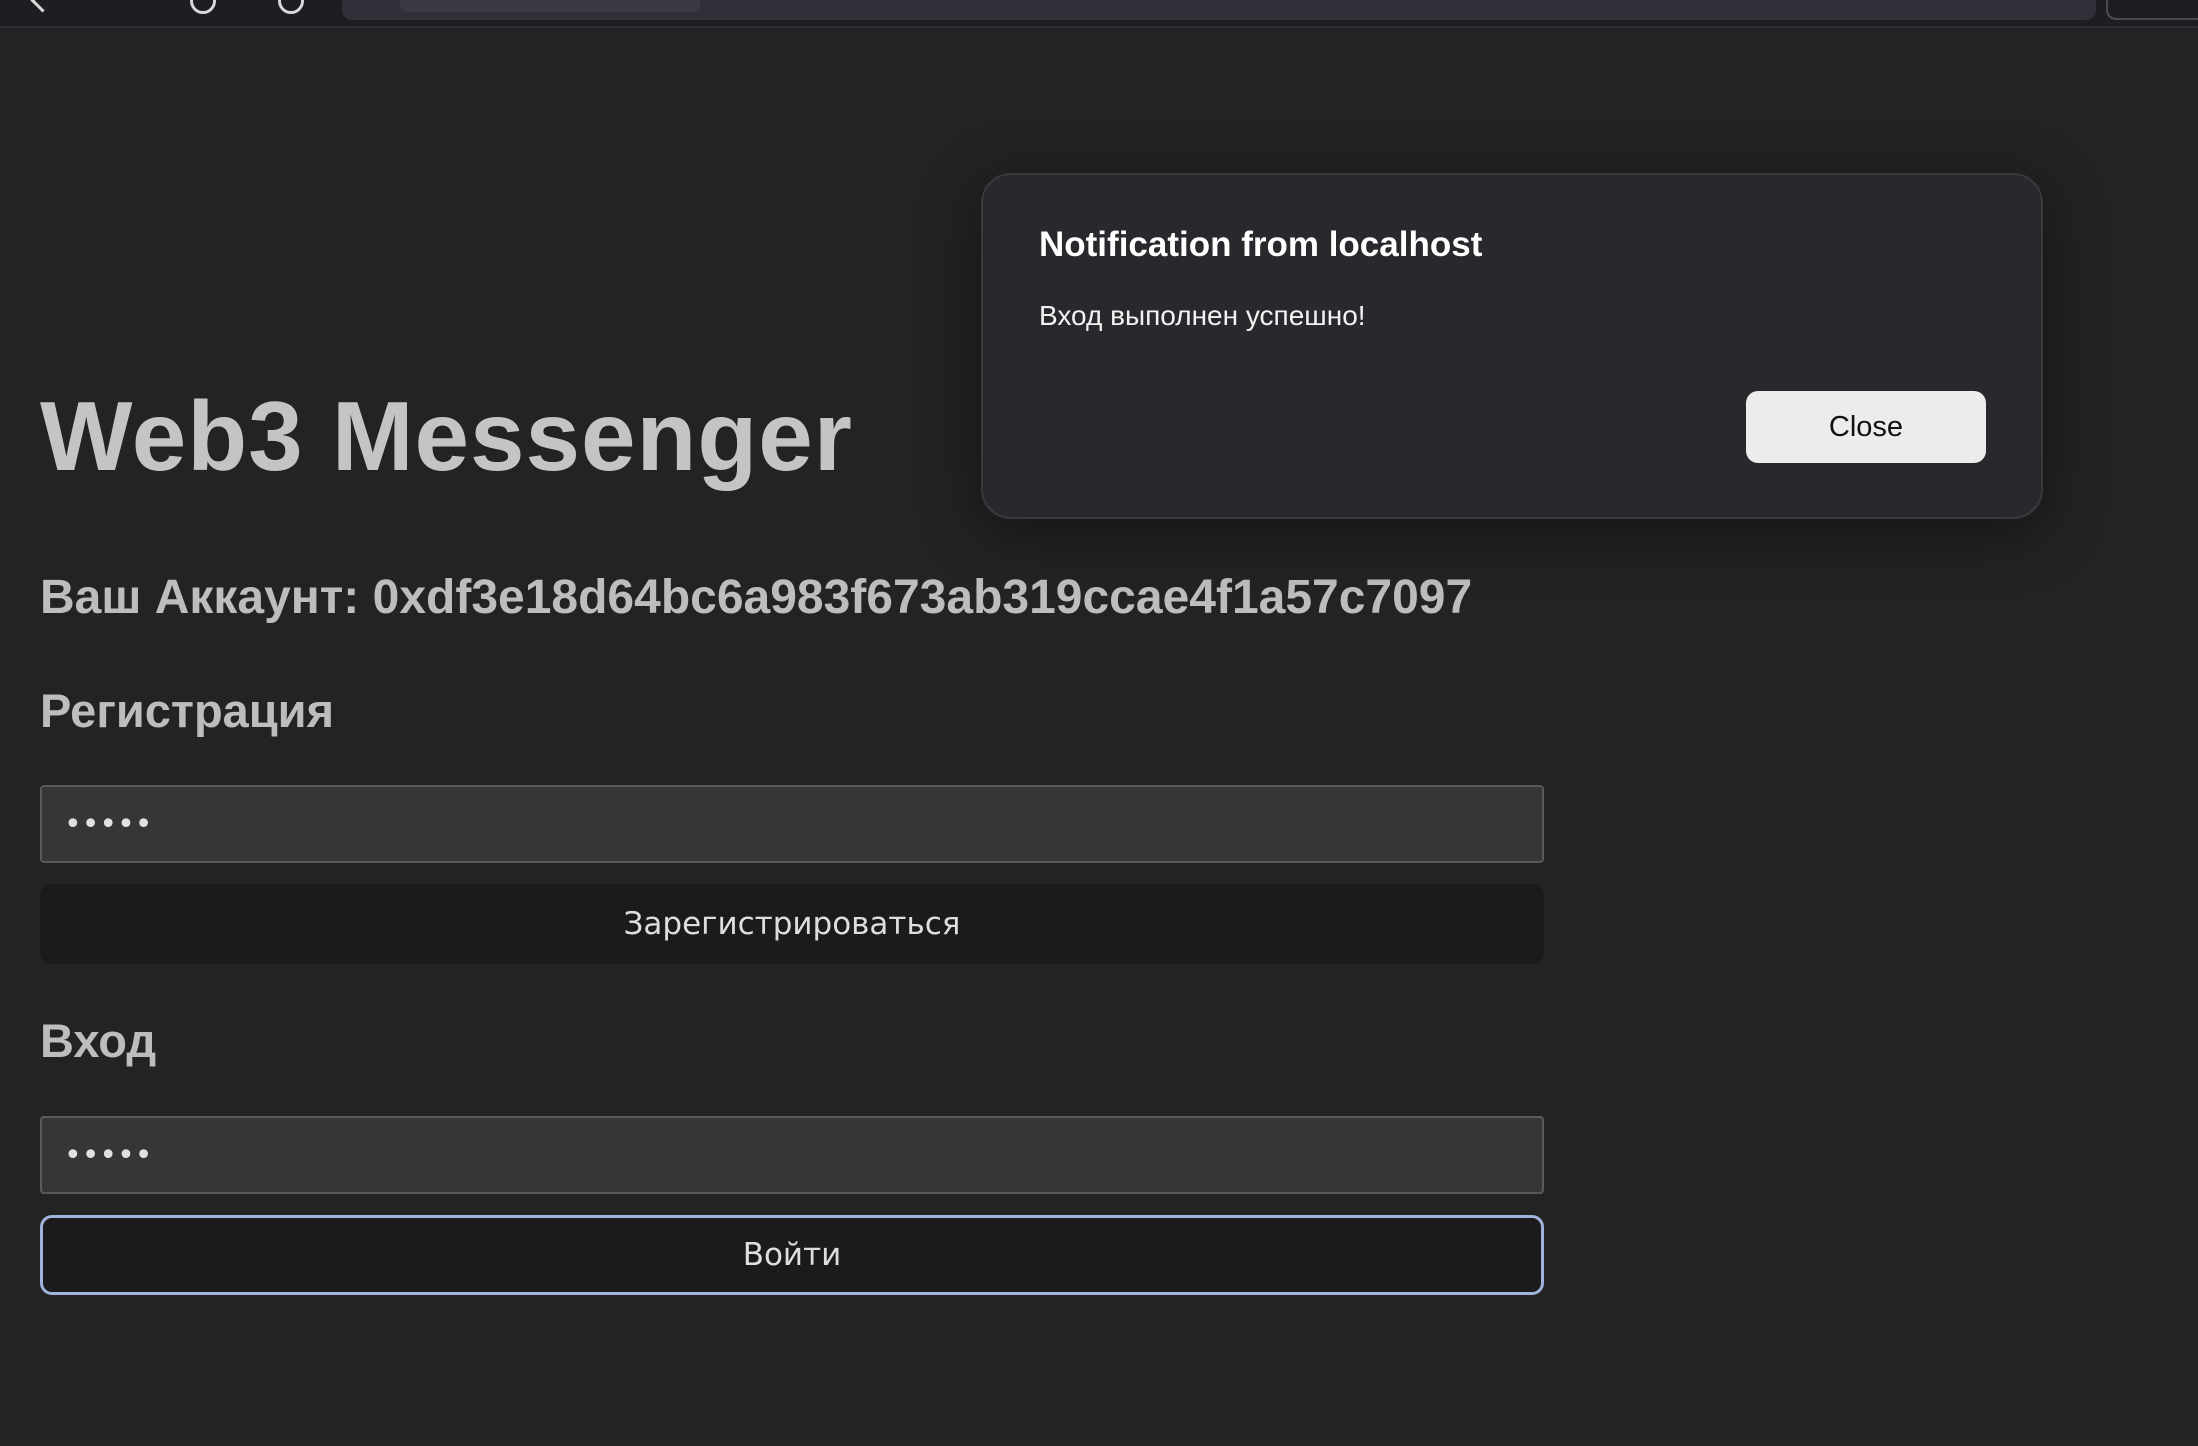  What do you see at coordinates (792, 824) in the screenshot?
I see `register-username-input` at bounding box center [792, 824].